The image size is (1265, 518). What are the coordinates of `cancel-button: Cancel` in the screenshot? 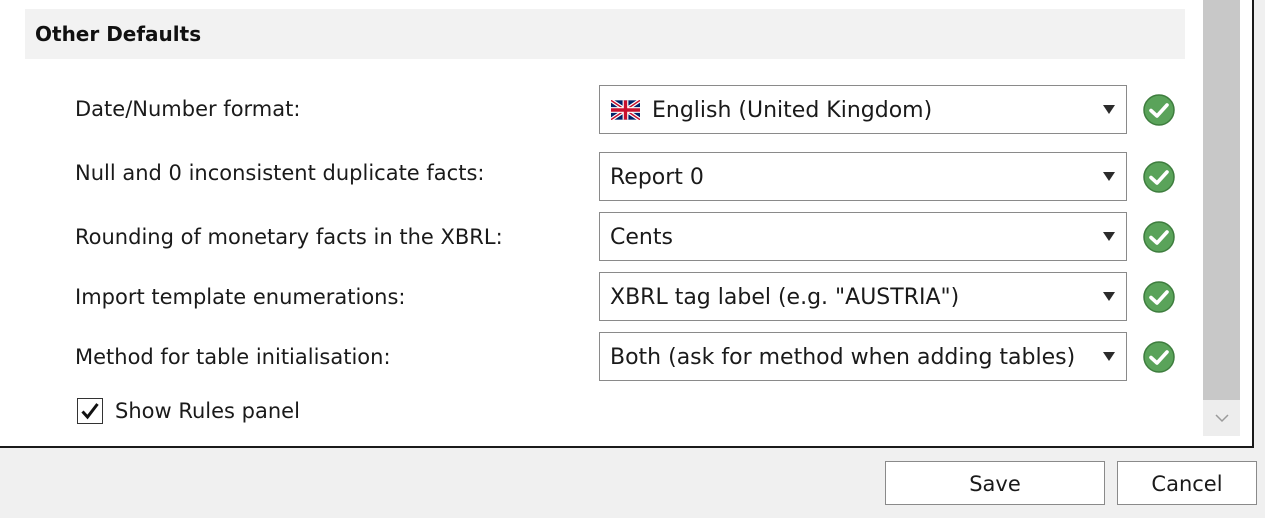 It's located at (1187, 483).